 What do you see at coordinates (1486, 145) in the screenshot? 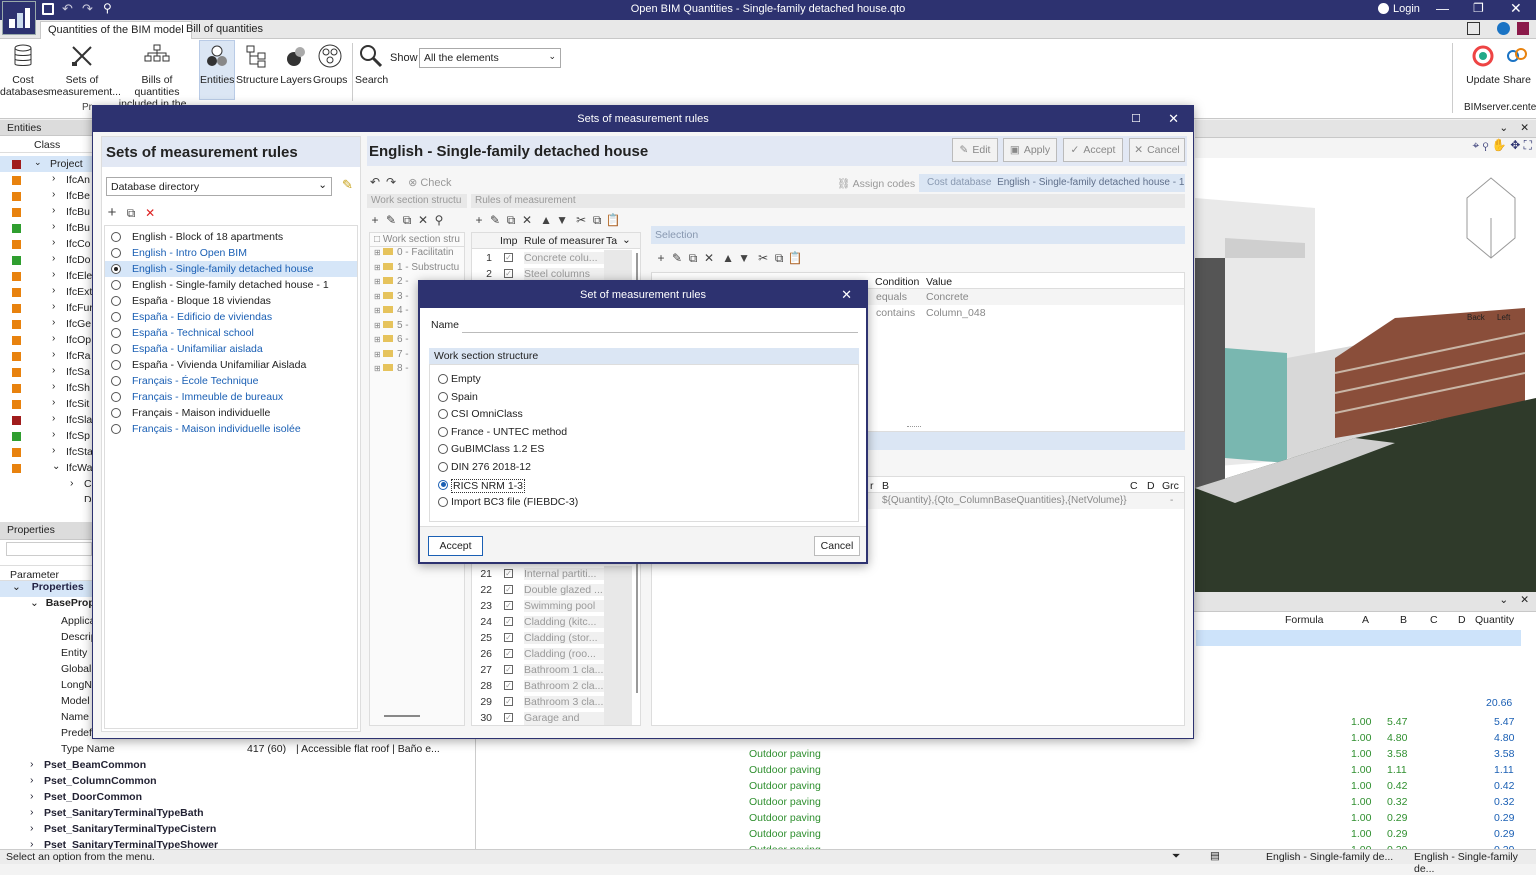
I see `zoom-icon: ⚲` at bounding box center [1486, 145].